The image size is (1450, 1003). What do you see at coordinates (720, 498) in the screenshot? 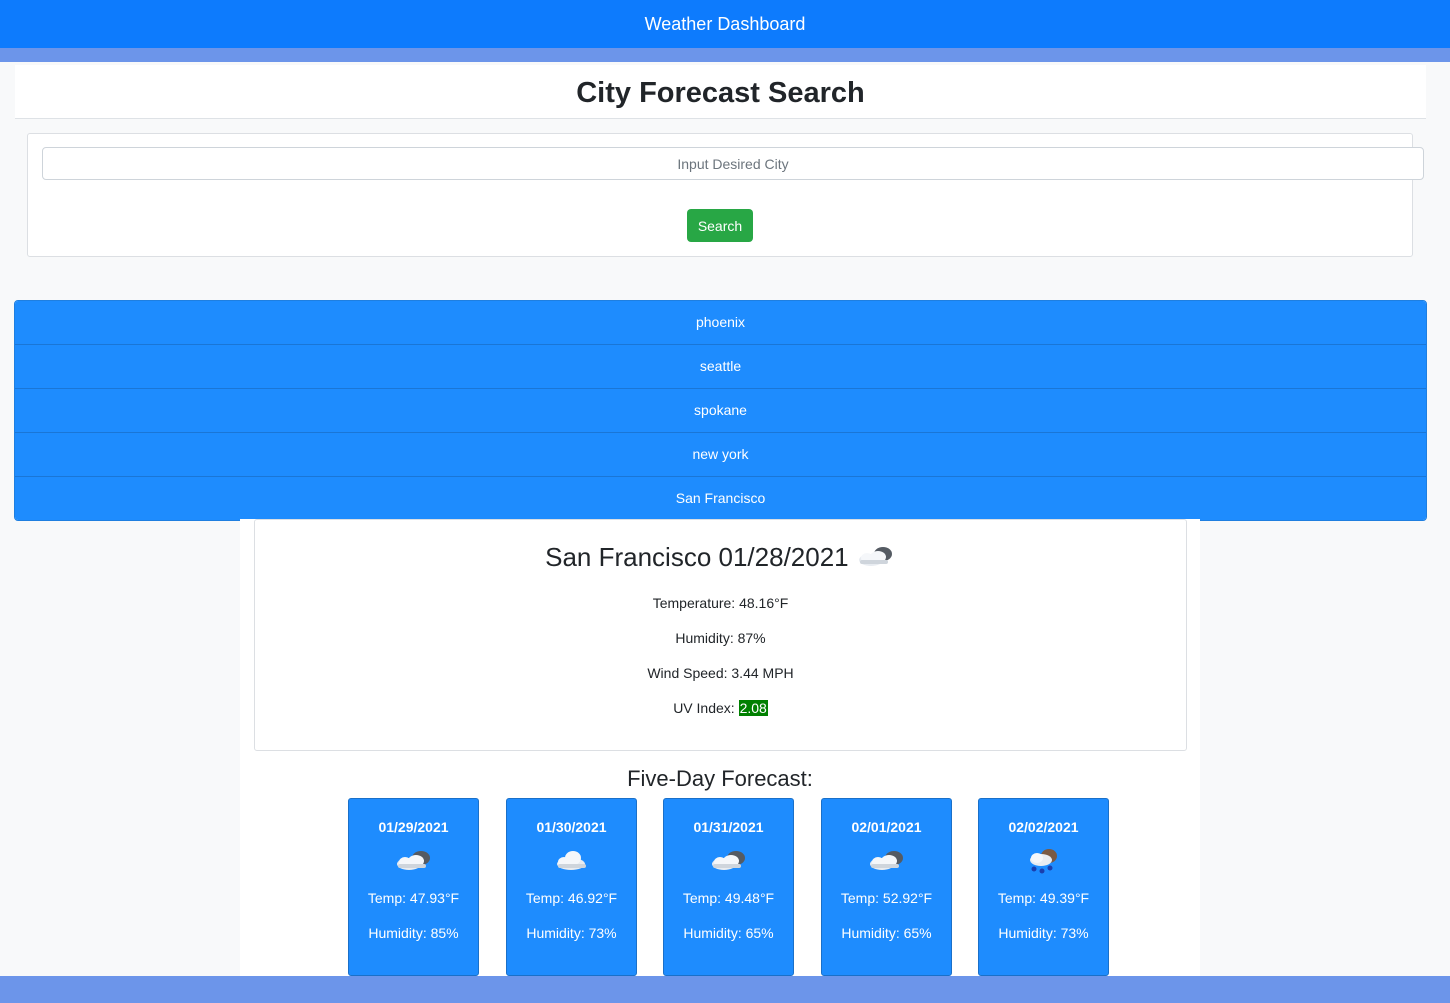
I see `history-item-san-francisco: San Francisco` at bounding box center [720, 498].